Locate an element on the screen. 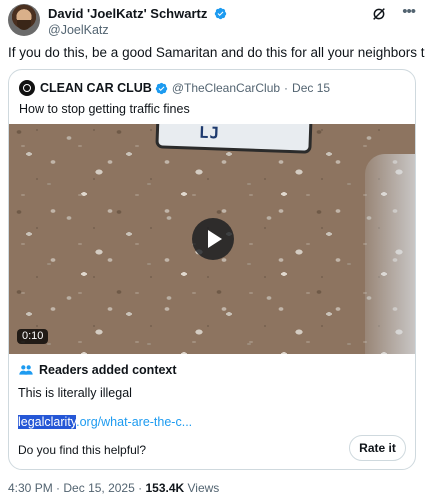 The image size is (425, 500). tweet-time: 4:30 PM is located at coordinates (30, 488).